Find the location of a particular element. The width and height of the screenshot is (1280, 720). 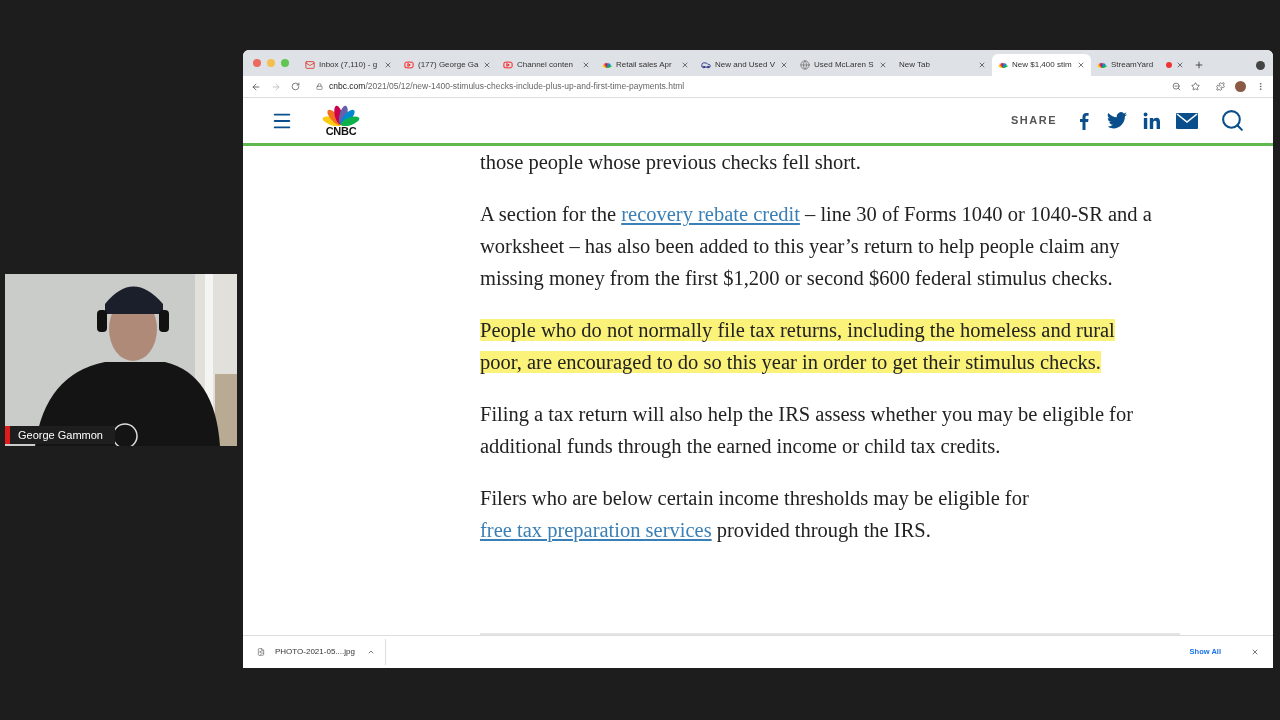

logo-text: CNBC is located at coordinates (341, 131).